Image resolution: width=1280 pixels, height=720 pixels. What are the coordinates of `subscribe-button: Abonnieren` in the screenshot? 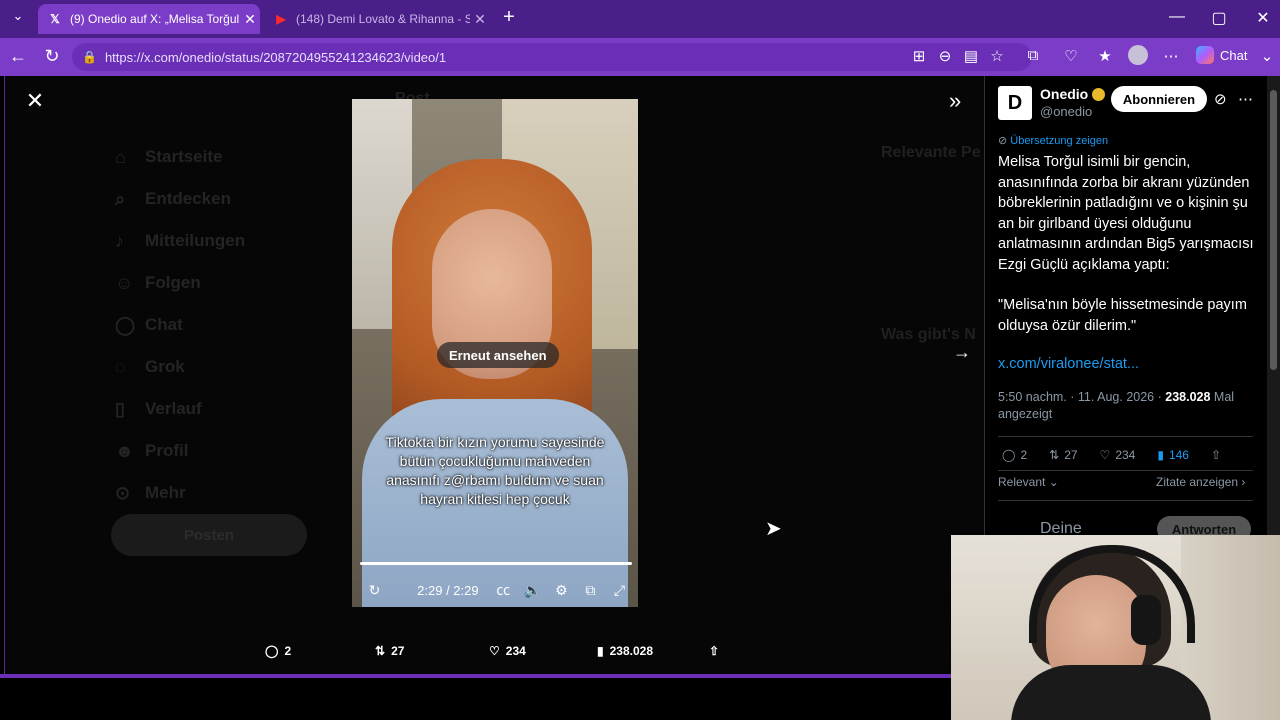 It's located at (1159, 99).